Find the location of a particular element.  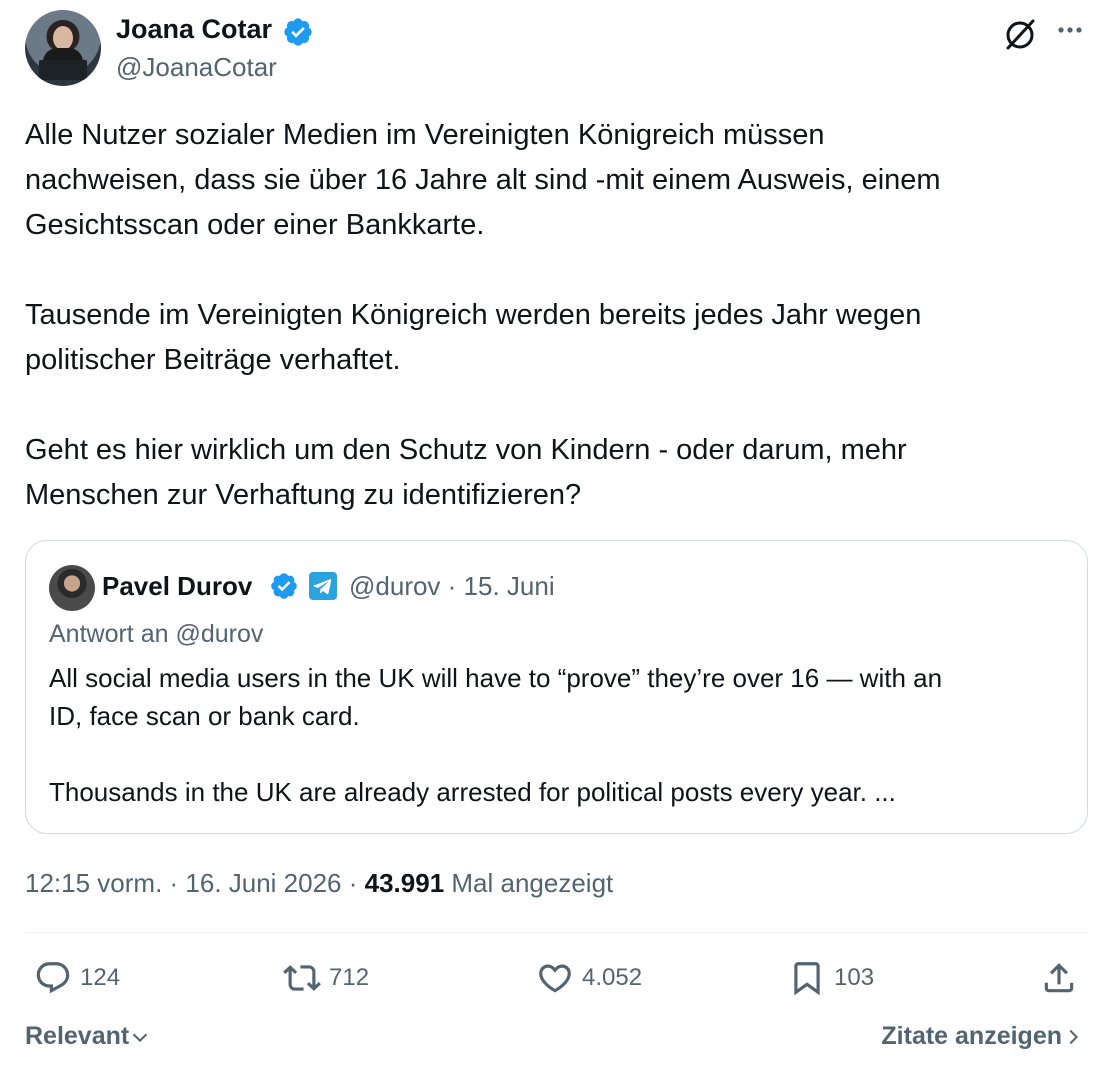

share-icon is located at coordinates (1059, 978).